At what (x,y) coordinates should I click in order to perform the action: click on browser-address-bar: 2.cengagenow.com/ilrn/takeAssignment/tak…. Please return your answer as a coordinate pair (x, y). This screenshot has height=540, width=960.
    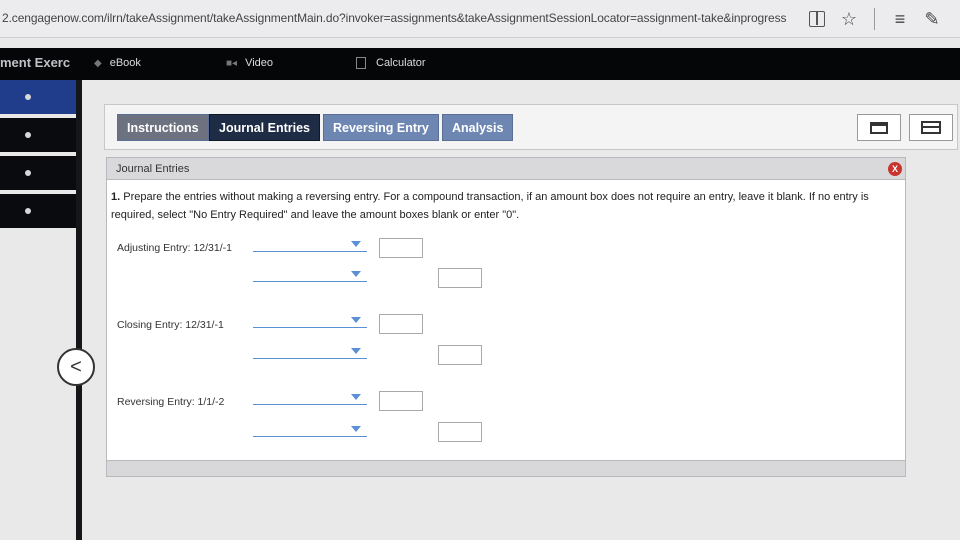
    Looking at the image, I should click on (480, 19).